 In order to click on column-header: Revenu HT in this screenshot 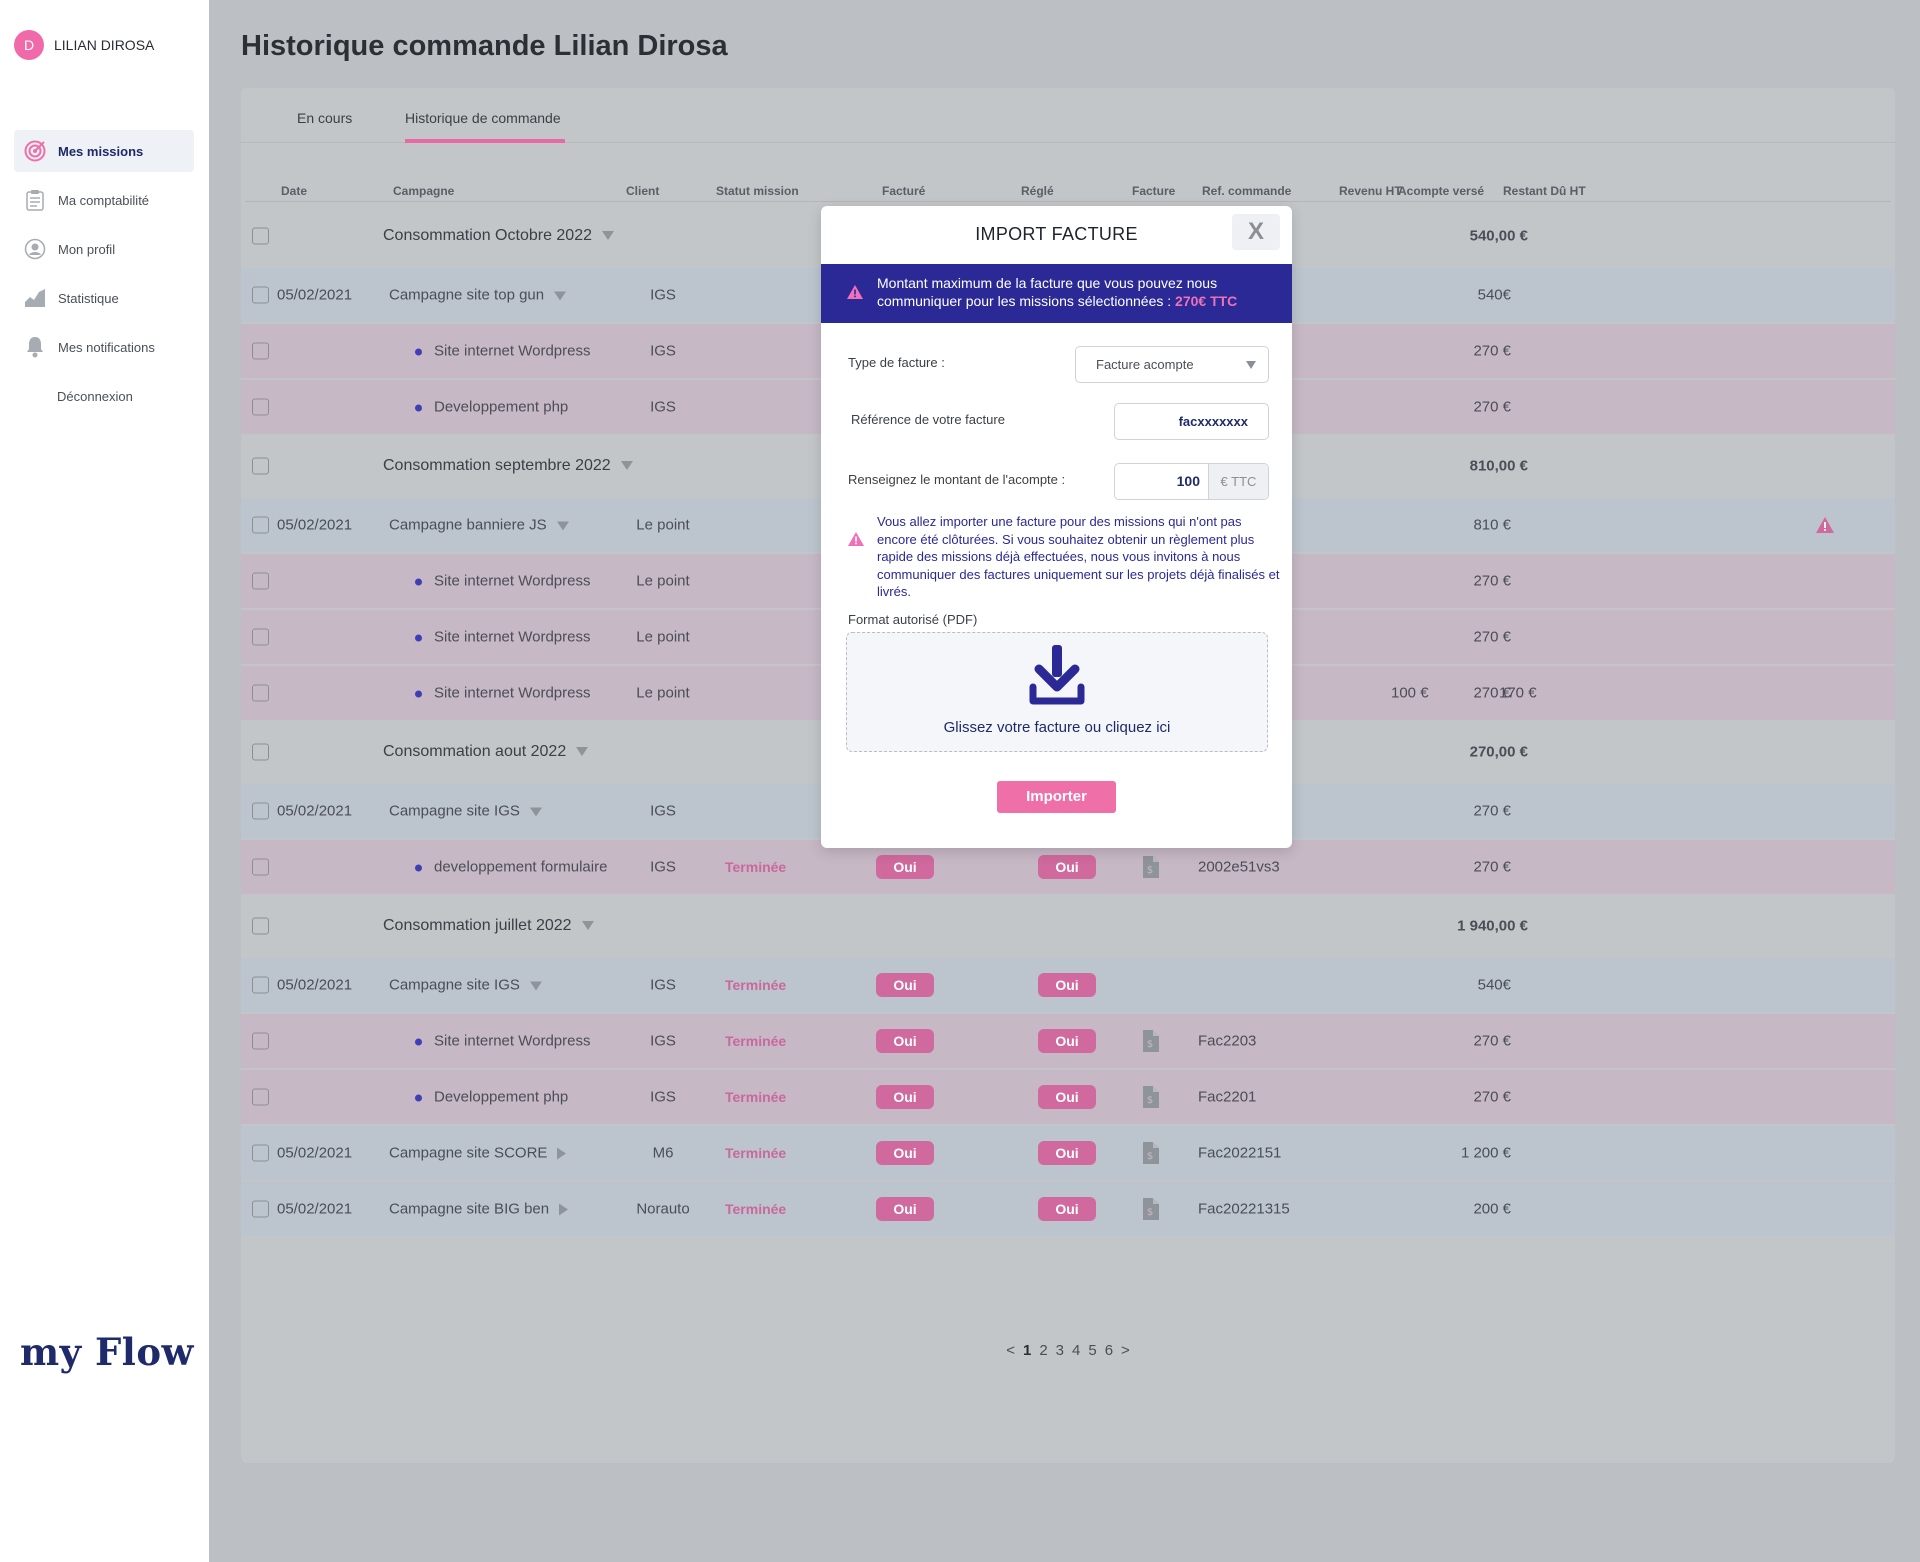, I will do `click(1370, 191)`.